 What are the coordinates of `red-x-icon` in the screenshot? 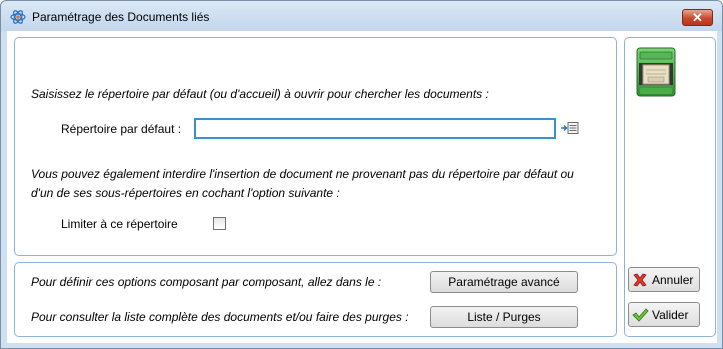 It's located at (640, 279).